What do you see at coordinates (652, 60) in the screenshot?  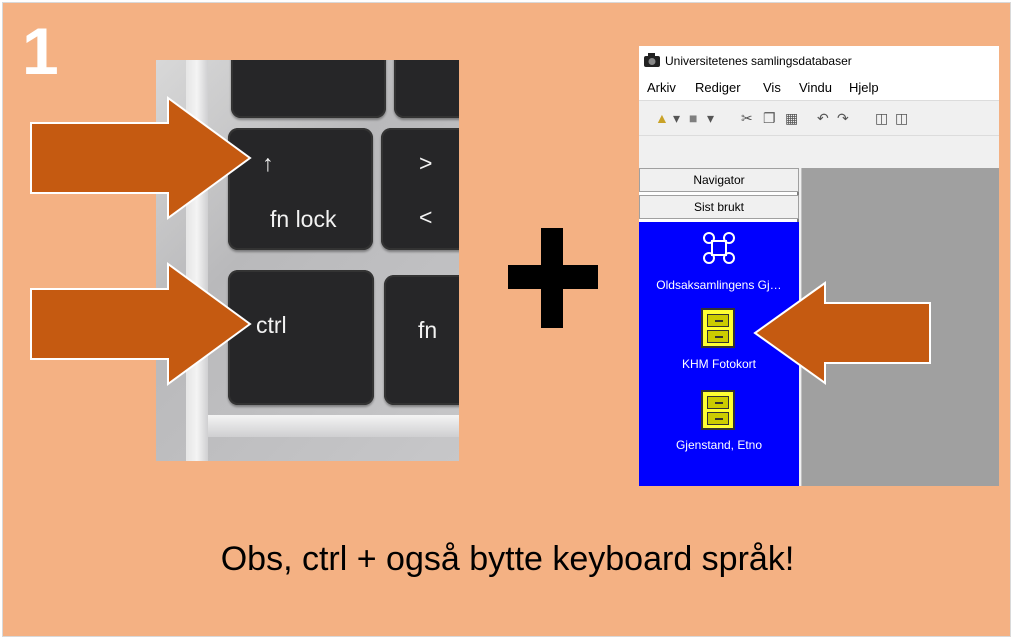 I see `camera-icon` at bounding box center [652, 60].